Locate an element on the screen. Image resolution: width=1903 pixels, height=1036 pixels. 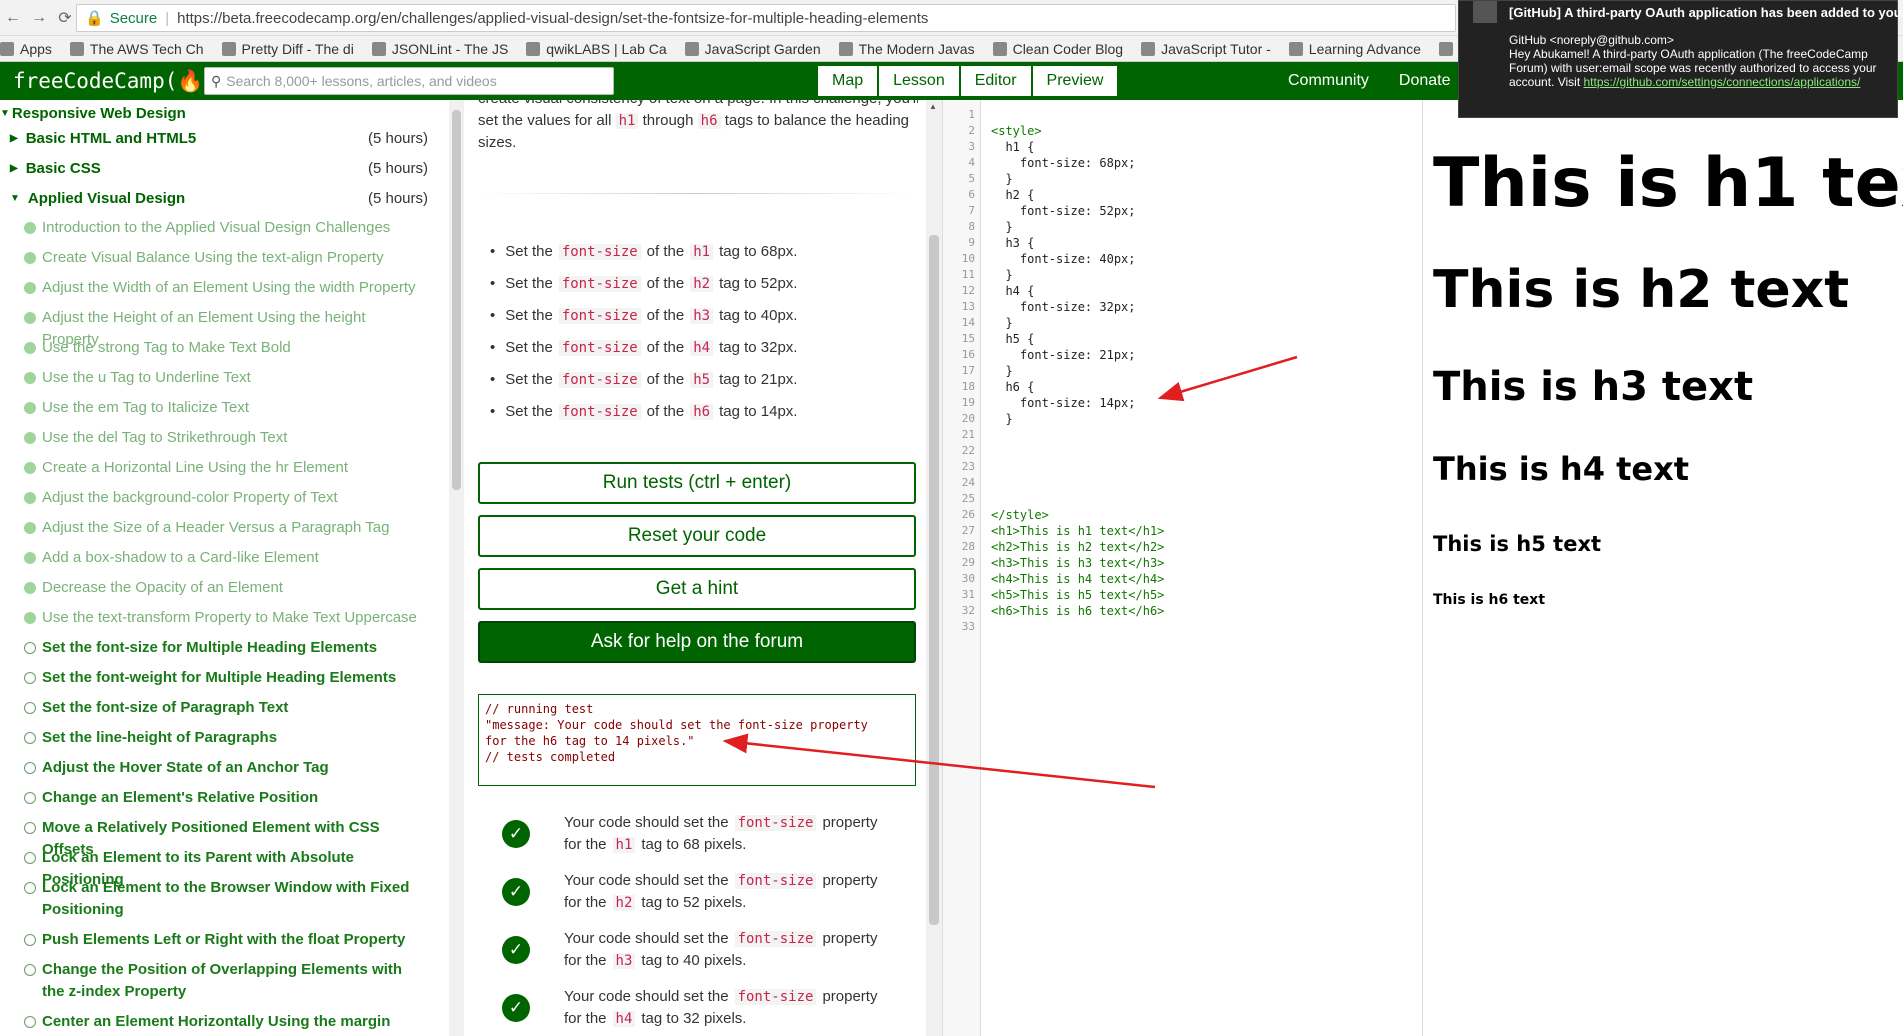
line-number: 23 is located at coordinates (968, 466).